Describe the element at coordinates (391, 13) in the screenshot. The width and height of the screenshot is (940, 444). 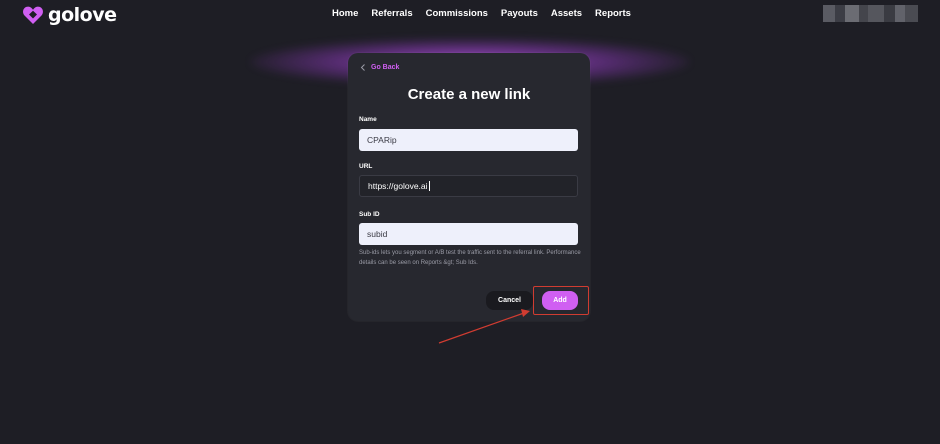
I see `nav-referrals: Referrals` at that location.